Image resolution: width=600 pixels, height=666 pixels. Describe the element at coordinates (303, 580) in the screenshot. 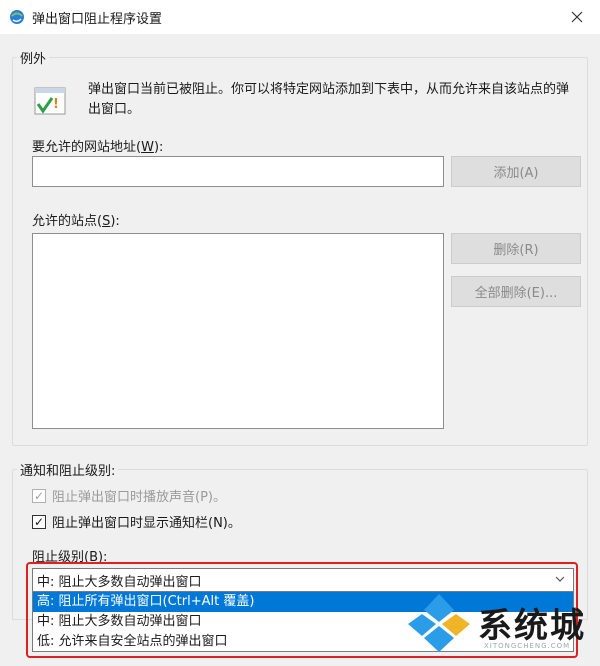

I see `blocking-level-select: 中: 阻止大多数自动弹出窗口` at that location.